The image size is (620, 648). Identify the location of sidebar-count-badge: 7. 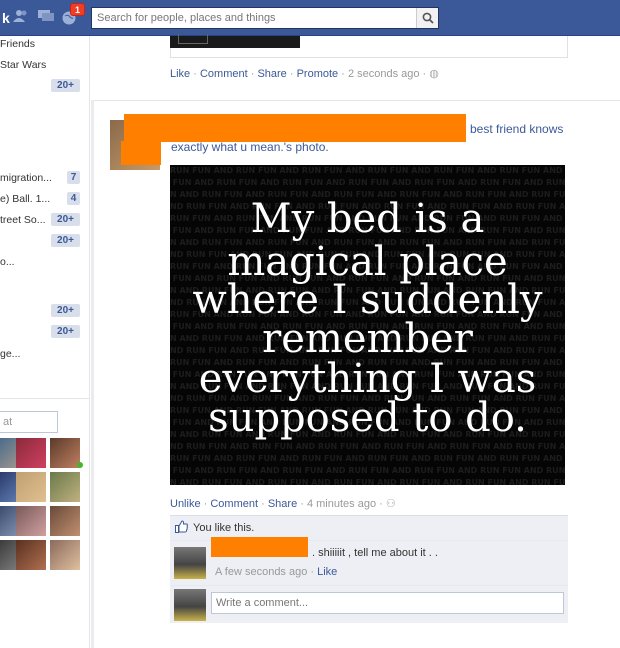
(73, 177).